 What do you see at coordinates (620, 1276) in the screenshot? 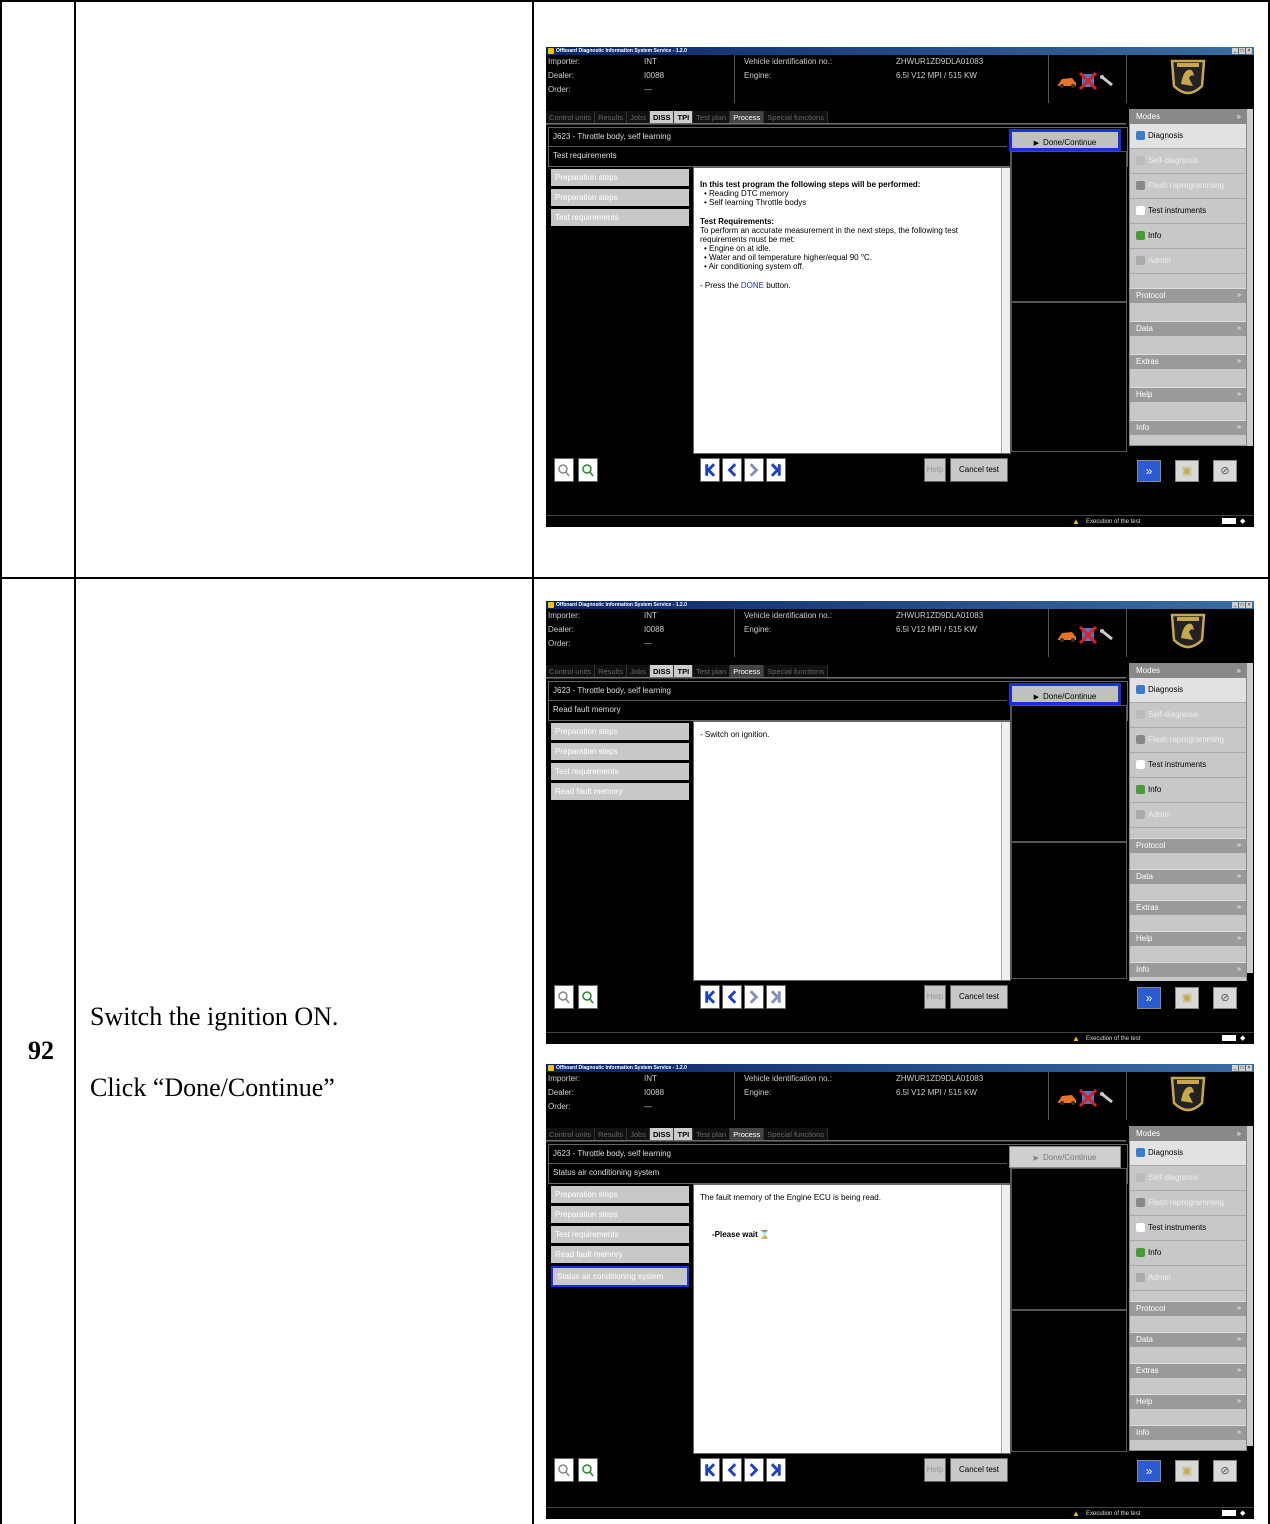
I see `step-list-item: Status air conditioning system` at bounding box center [620, 1276].